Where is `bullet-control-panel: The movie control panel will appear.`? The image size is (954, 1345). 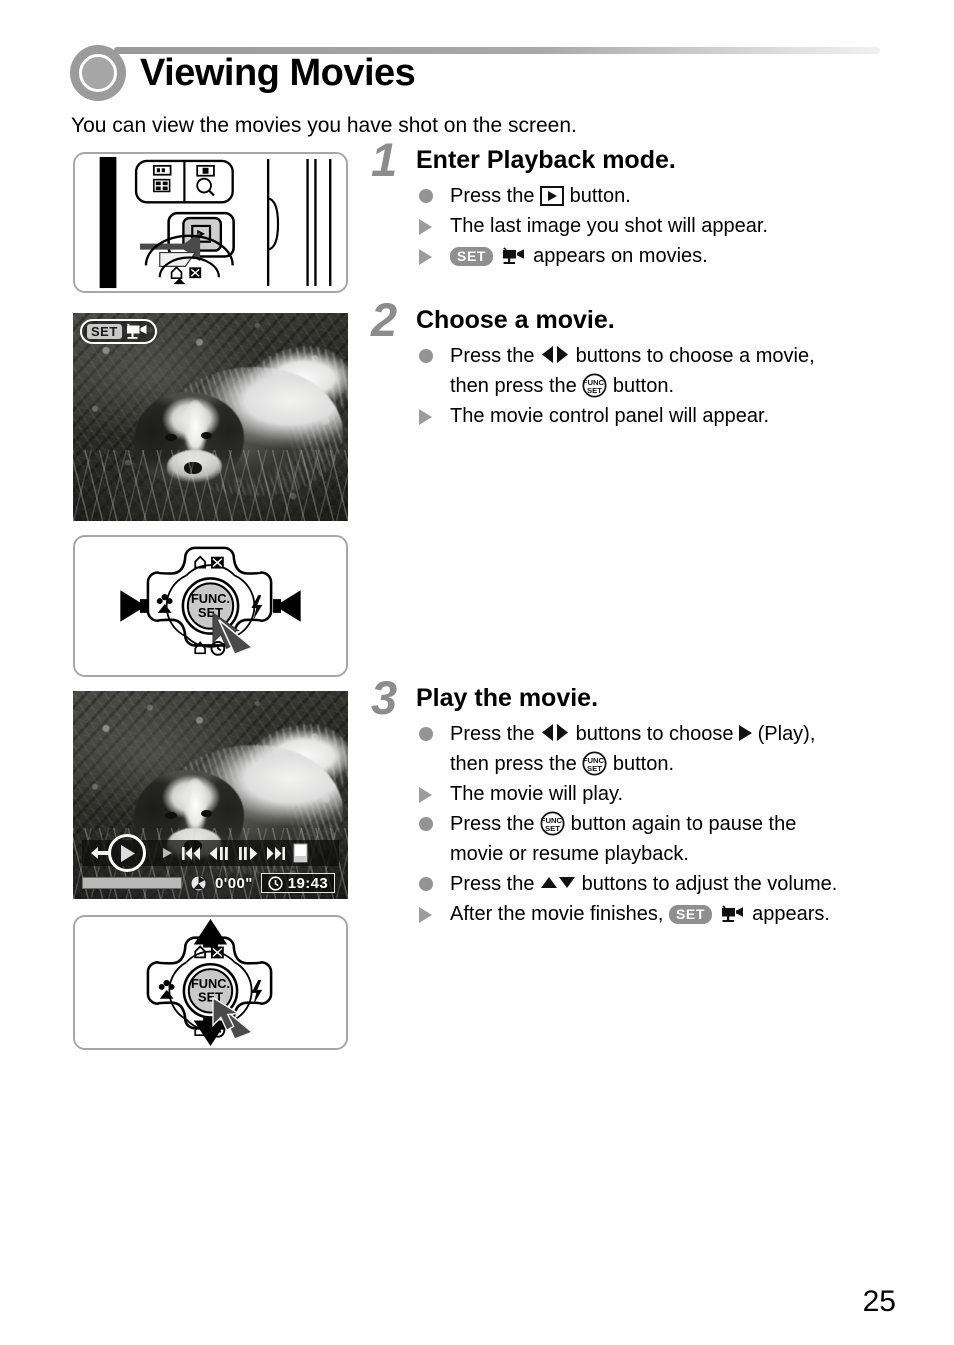
bullet-control-panel: The movie control panel will appear. is located at coordinates (666, 416).